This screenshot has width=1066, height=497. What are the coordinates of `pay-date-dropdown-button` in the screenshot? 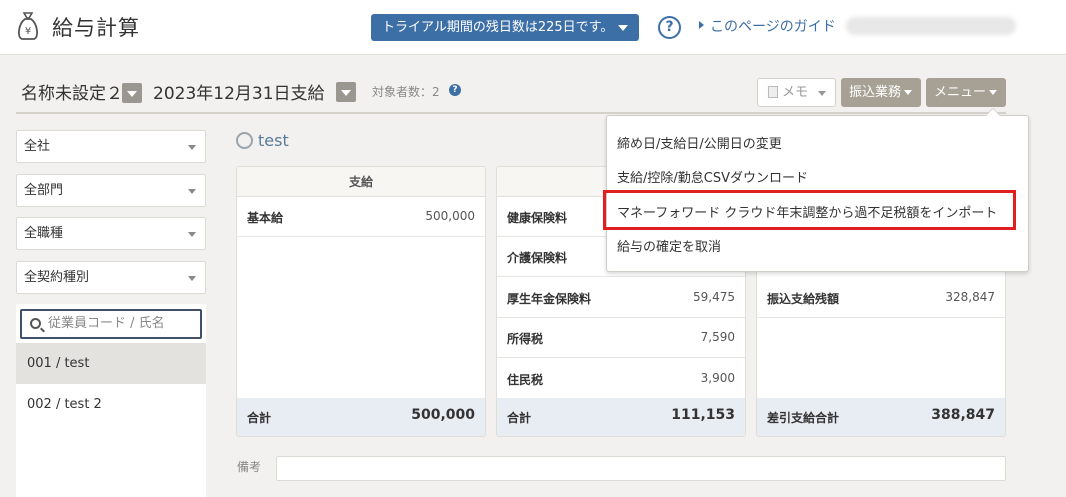 It's located at (346, 92).